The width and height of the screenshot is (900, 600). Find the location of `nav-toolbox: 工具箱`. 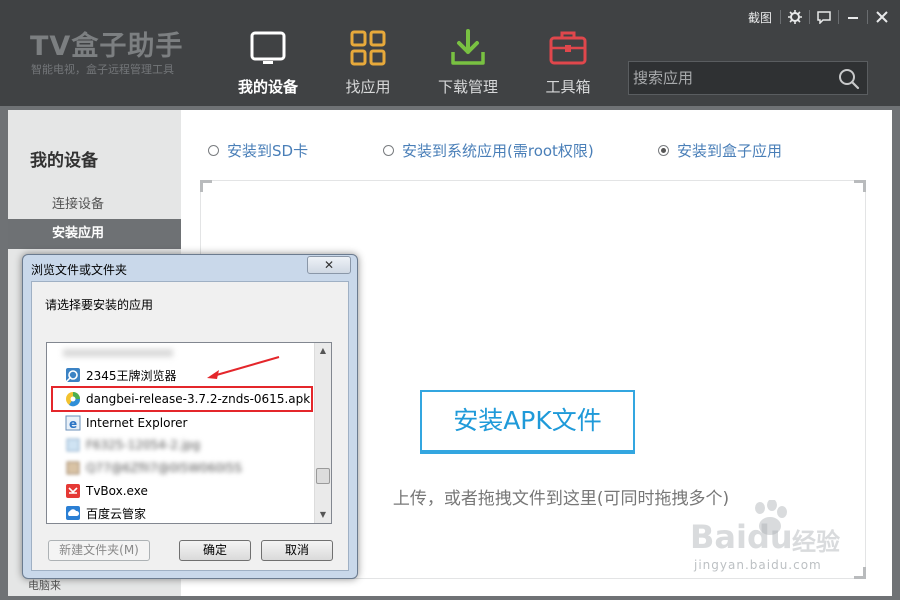

nav-toolbox: 工具箱 is located at coordinates (567, 64).